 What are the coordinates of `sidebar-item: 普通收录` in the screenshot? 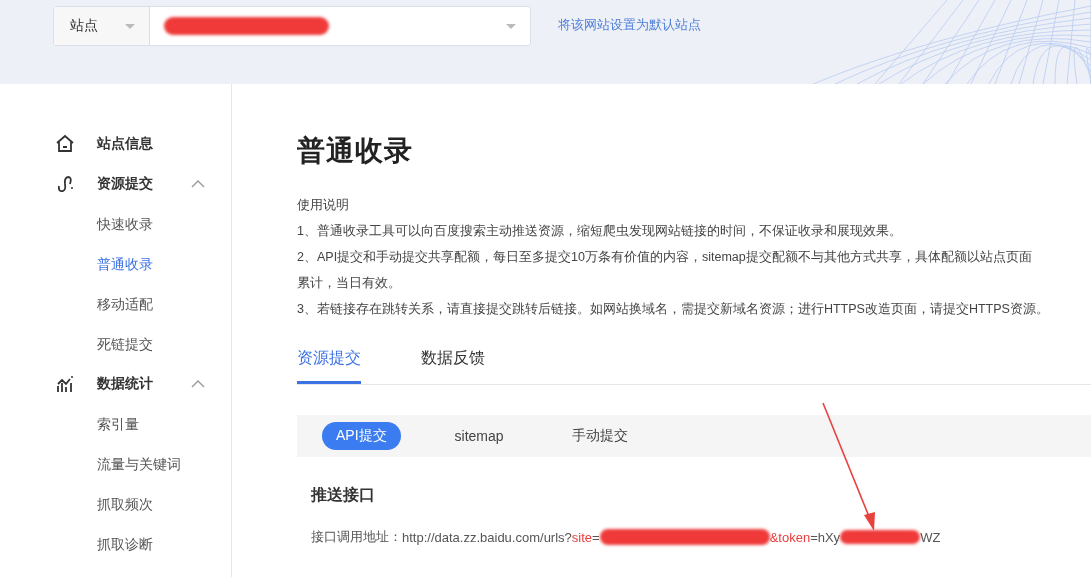 It's located at (115, 264).